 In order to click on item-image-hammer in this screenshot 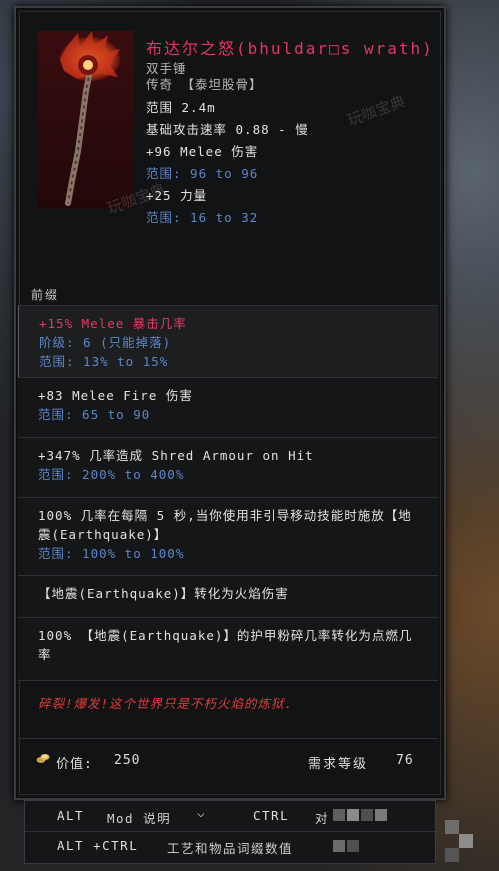, I will do `click(86, 120)`.